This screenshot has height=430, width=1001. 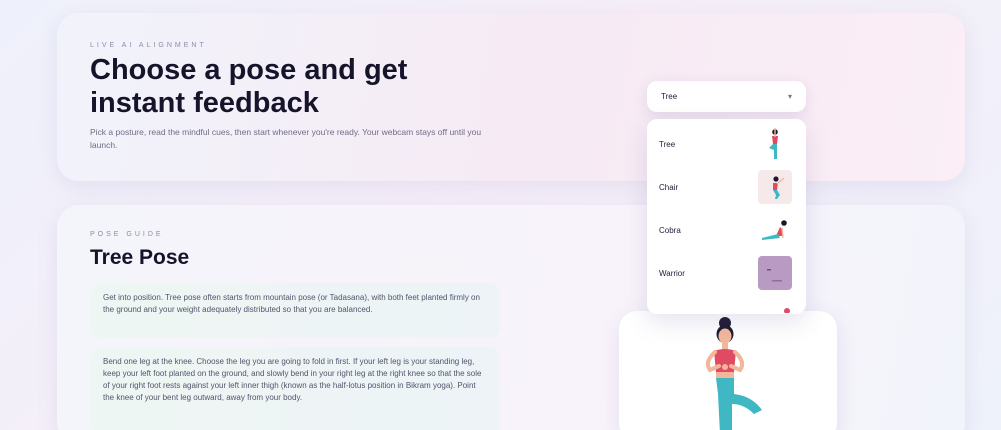 What do you see at coordinates (775, 144) in the screenshot?
I see `tree-pose-icon` at bounding box center [775, 144].